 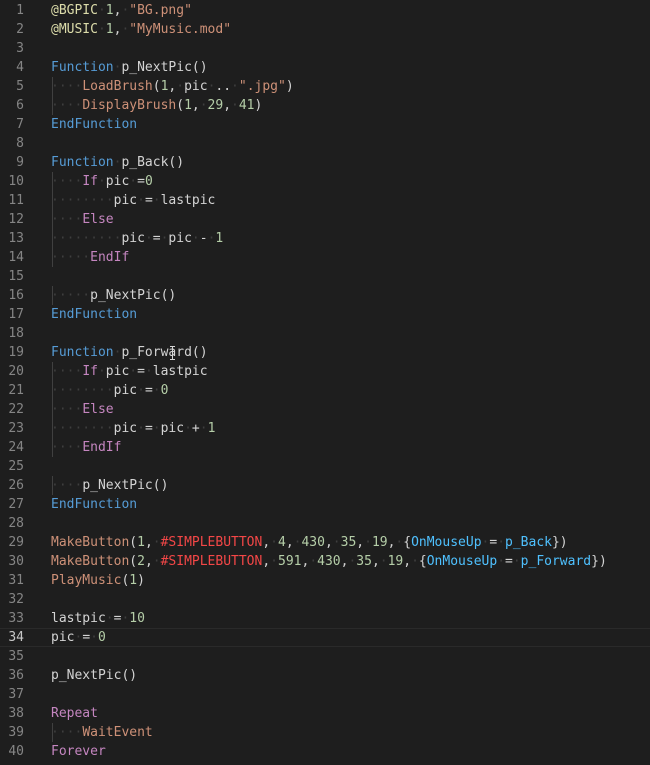 I want to click on line-code: Function·p_NextPic(), so click(x=129, y=67).